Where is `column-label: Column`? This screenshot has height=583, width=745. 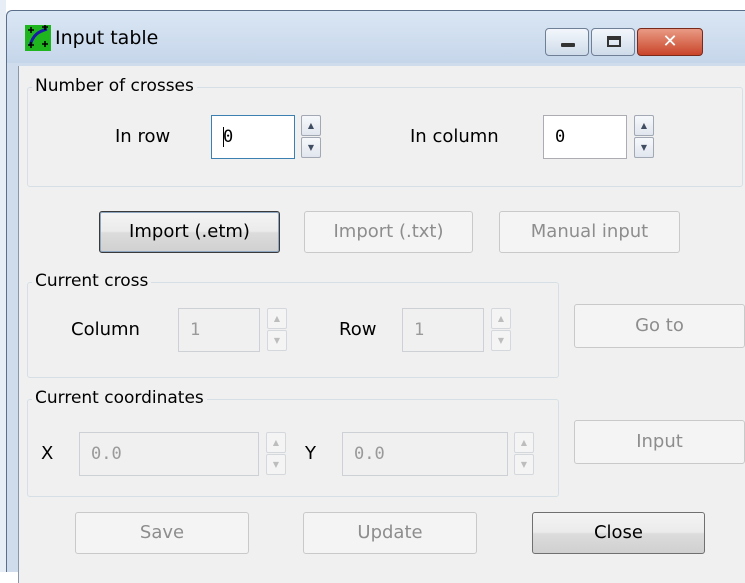 column-label: Column is located at coordinates (105, 329).